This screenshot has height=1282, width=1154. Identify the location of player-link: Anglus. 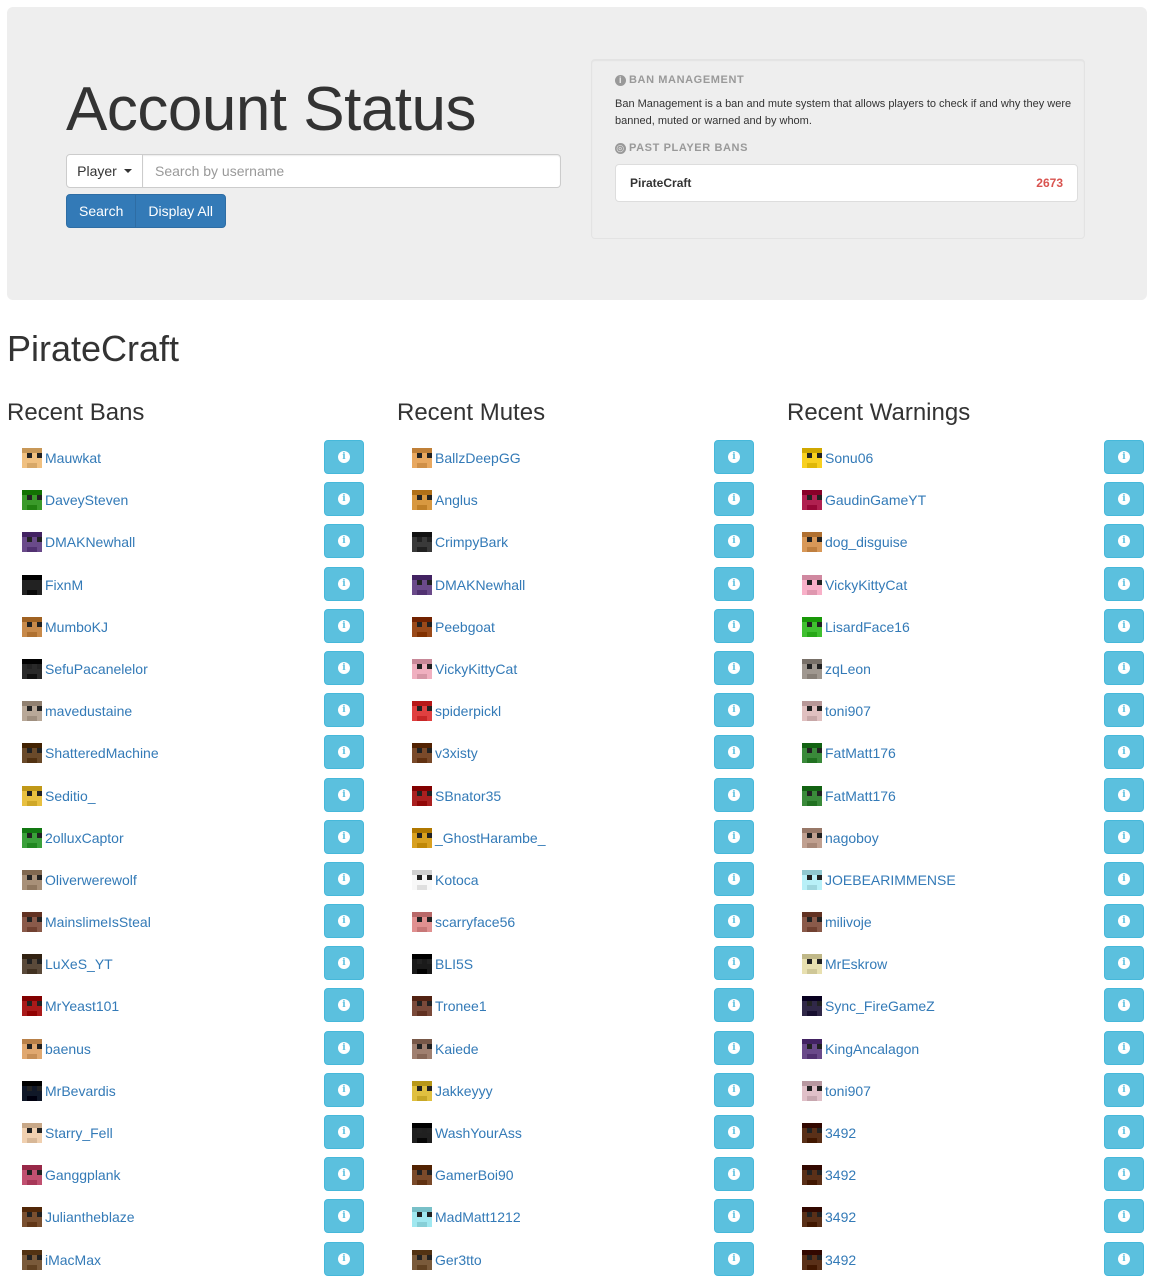
(456, 500).